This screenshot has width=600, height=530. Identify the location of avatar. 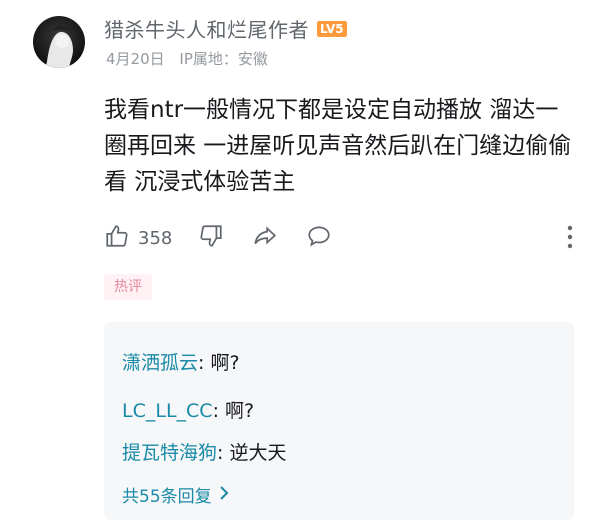
(59, 42).